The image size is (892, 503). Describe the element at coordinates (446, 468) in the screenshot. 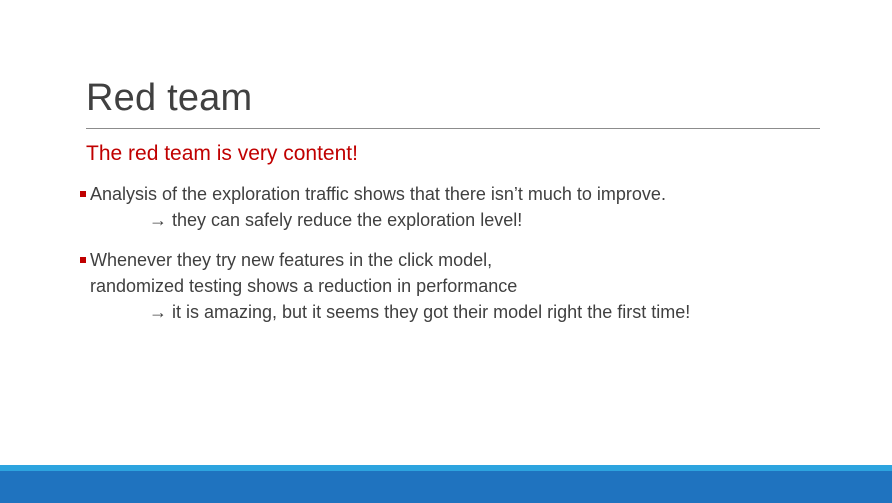

I see `footer-band-highlight` at that location.